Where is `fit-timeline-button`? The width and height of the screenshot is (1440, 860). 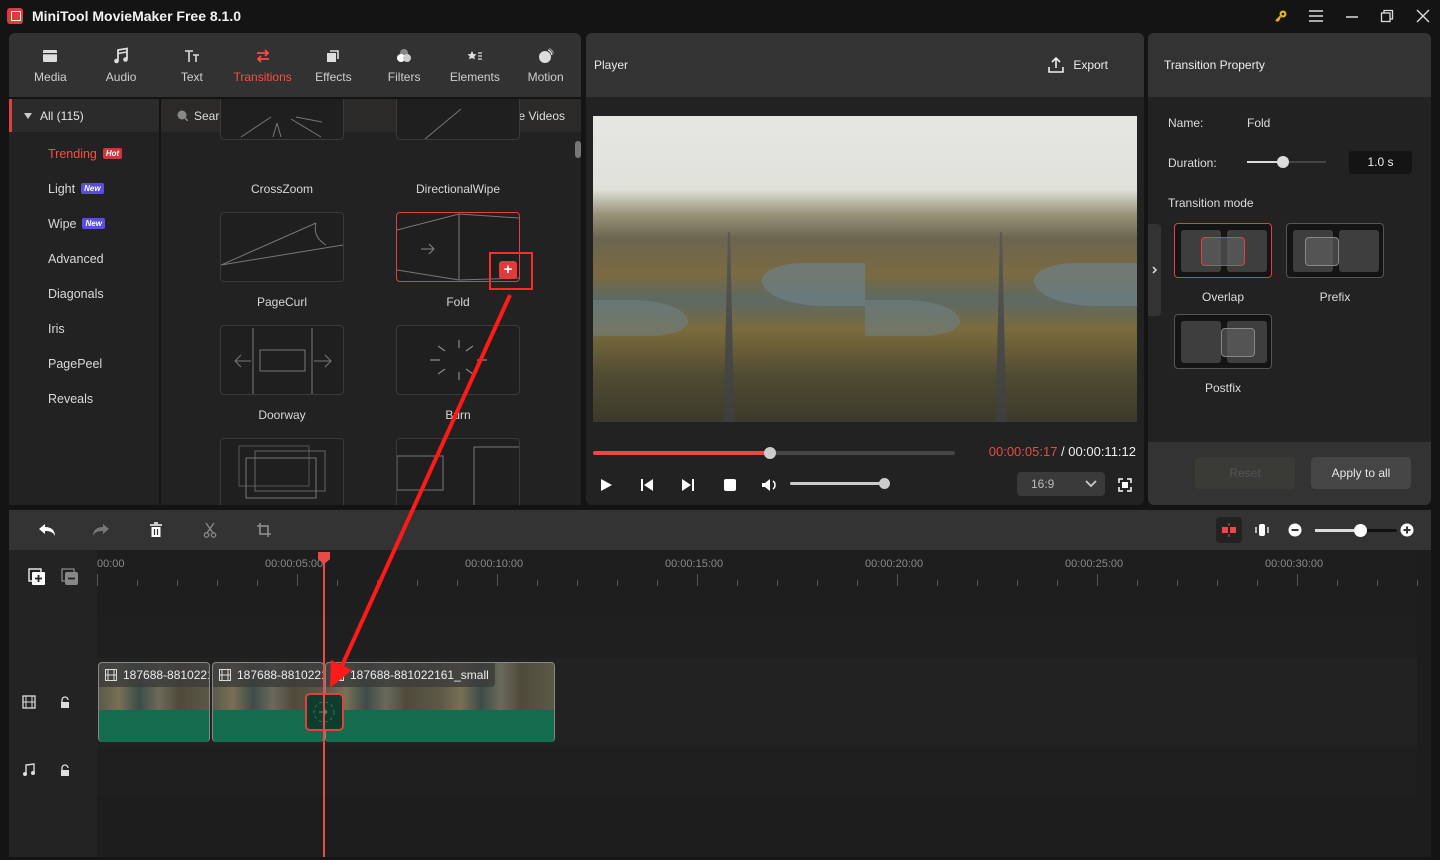 fit-timeline-button is located at coordinates (1262, 530).